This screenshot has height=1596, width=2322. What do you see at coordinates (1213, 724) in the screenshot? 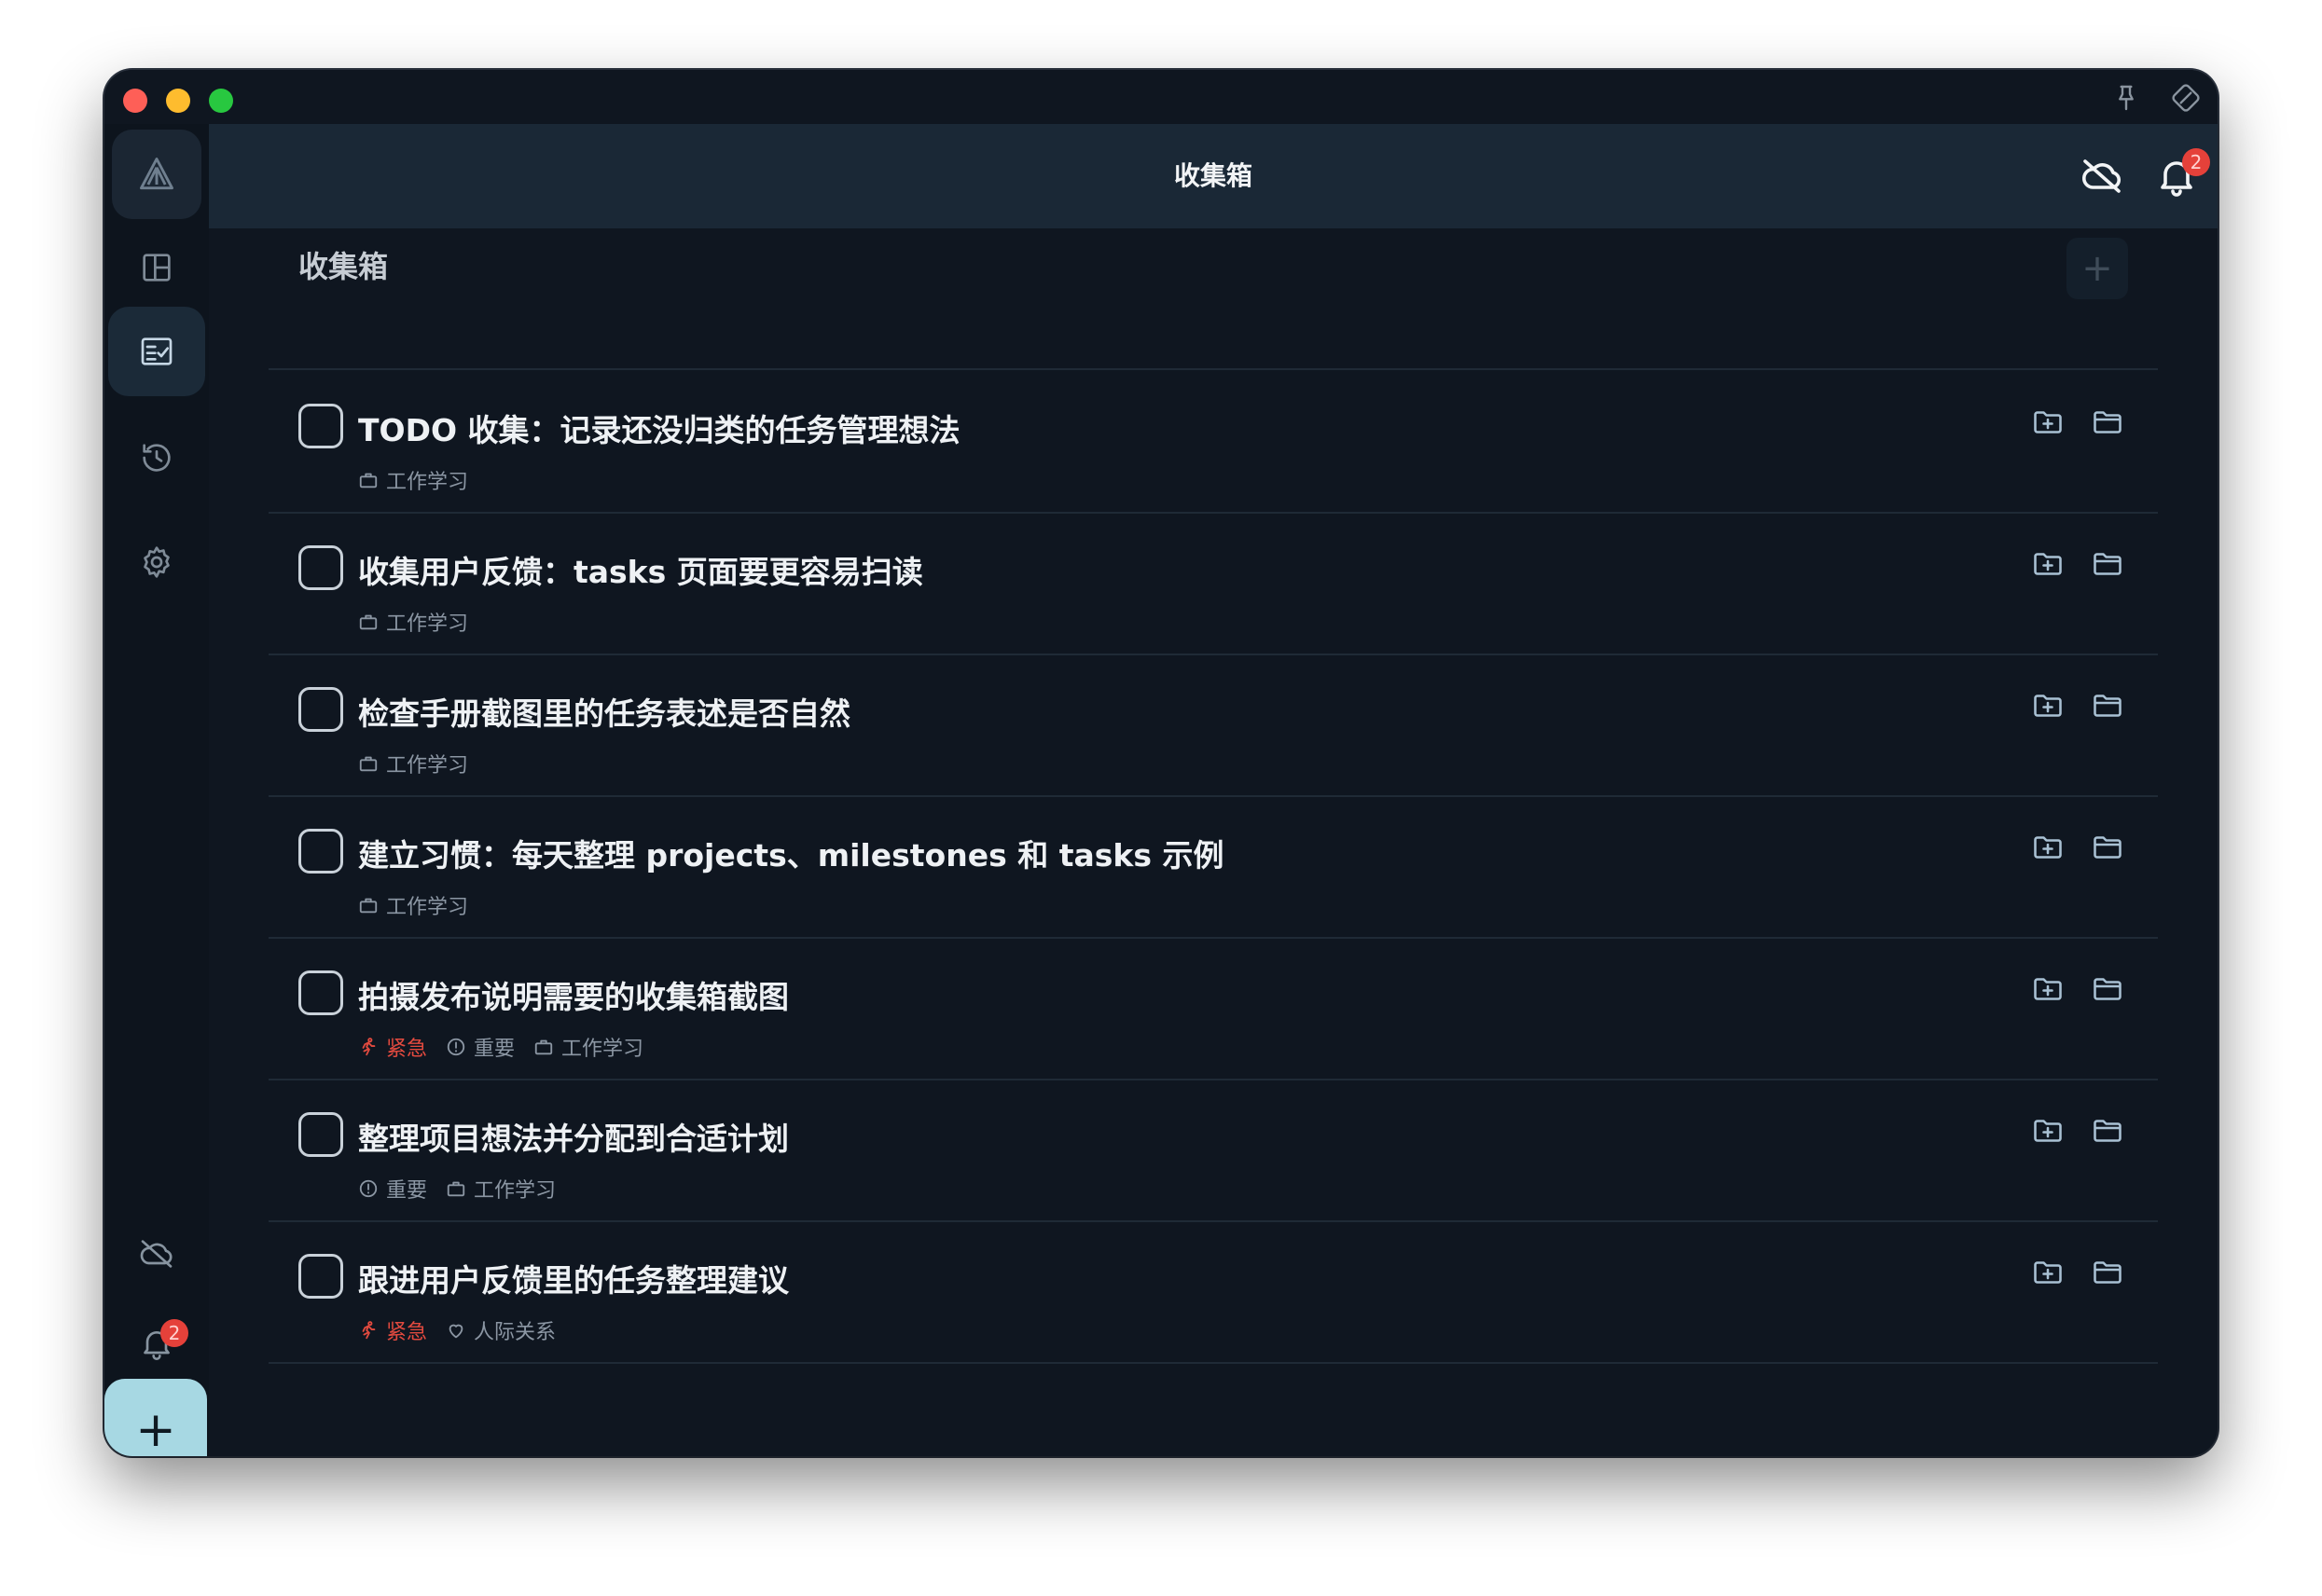
I see `task-row: 检查手册截图里的任务表述是否自然工作学习` at bounding box center [1213, 724].